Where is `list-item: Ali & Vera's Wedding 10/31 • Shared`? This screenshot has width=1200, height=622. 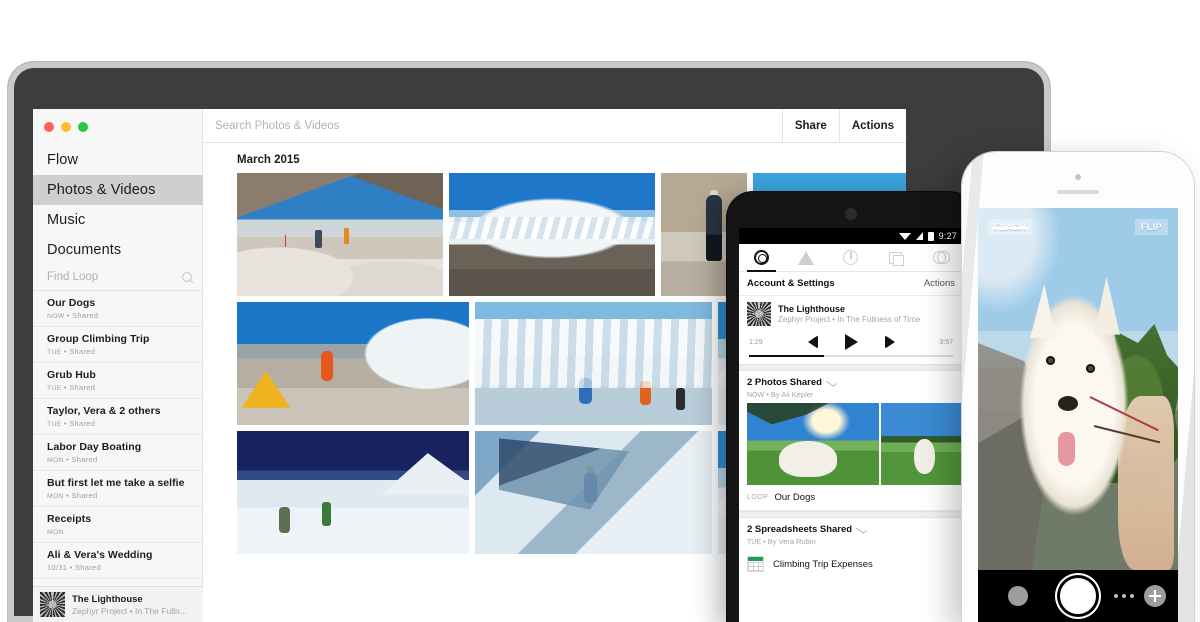 list-item: Ali & Vera's Wedding 10/31 • Shared is located at coordinates (118, 561).